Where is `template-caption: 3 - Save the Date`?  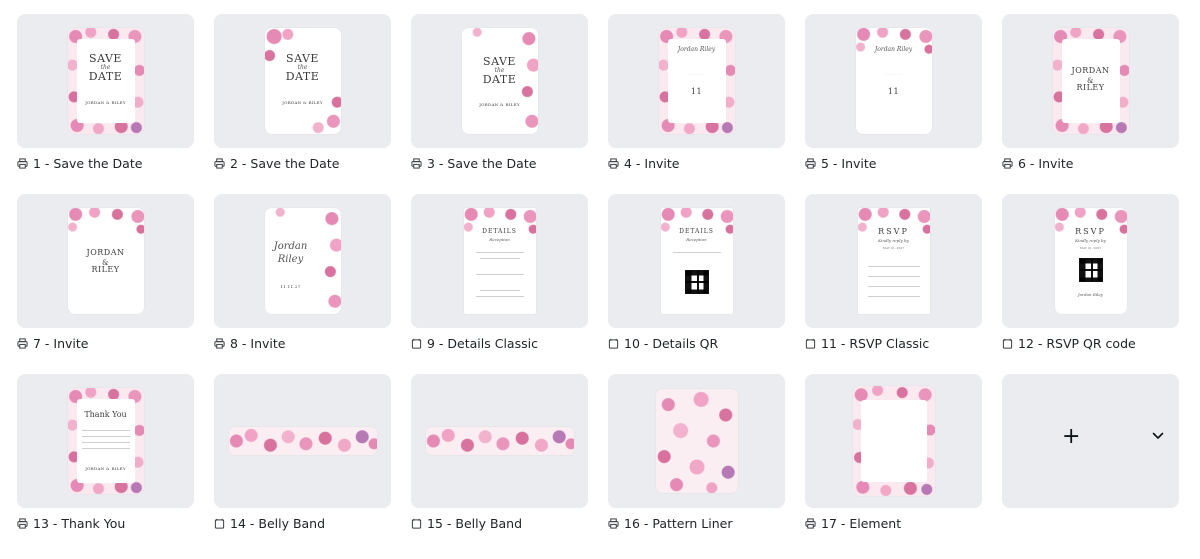
template-caption: 3 - Save the Date is located at coordinates (499, 163).